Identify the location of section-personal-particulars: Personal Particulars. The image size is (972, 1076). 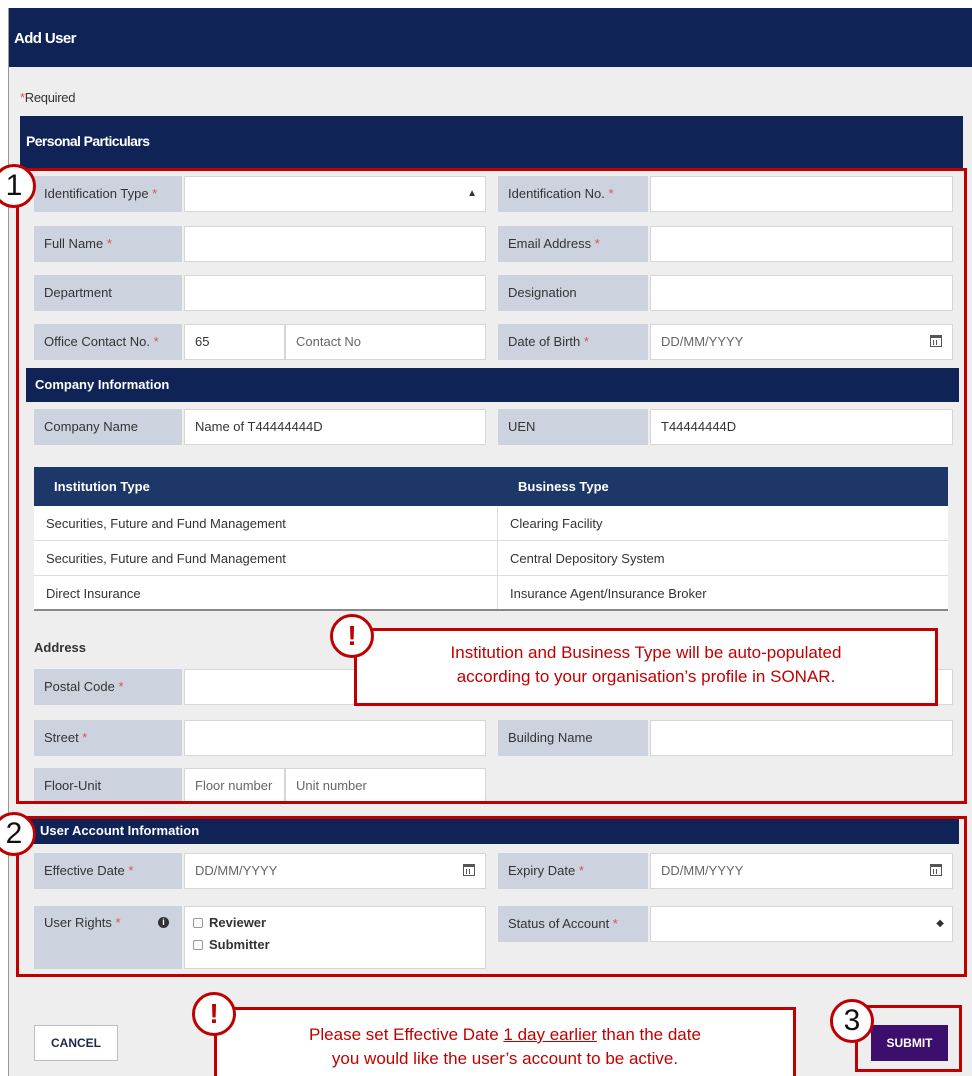
(491, 142).